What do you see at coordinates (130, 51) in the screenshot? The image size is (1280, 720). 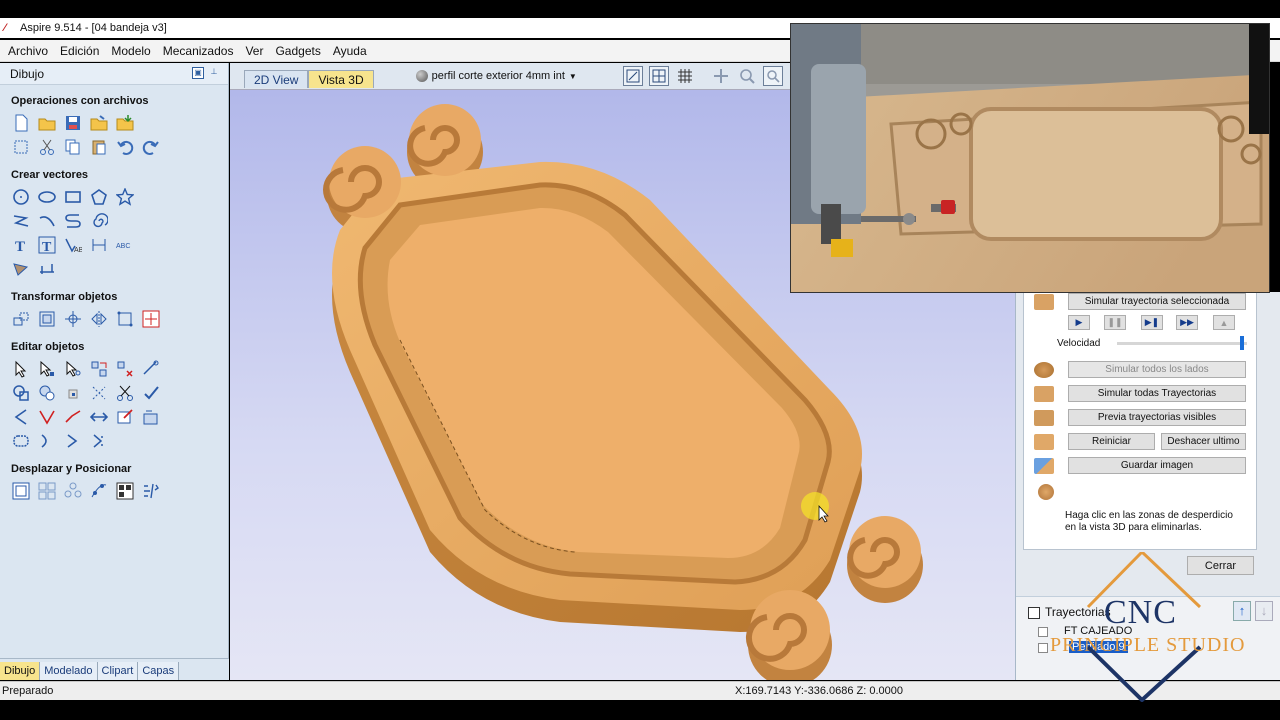 I see `menu-modelo: Modelo` at bounding box center [130, 51].